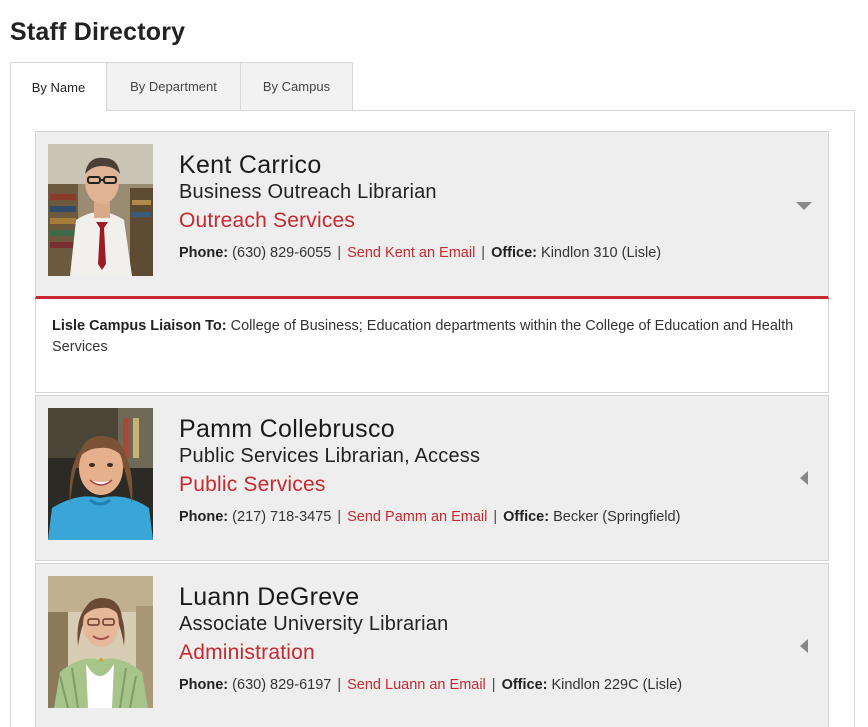 The height and width of the screenshot is (727, 868). I want to click on email-link: Send Luann an Email, so click(416, 685).